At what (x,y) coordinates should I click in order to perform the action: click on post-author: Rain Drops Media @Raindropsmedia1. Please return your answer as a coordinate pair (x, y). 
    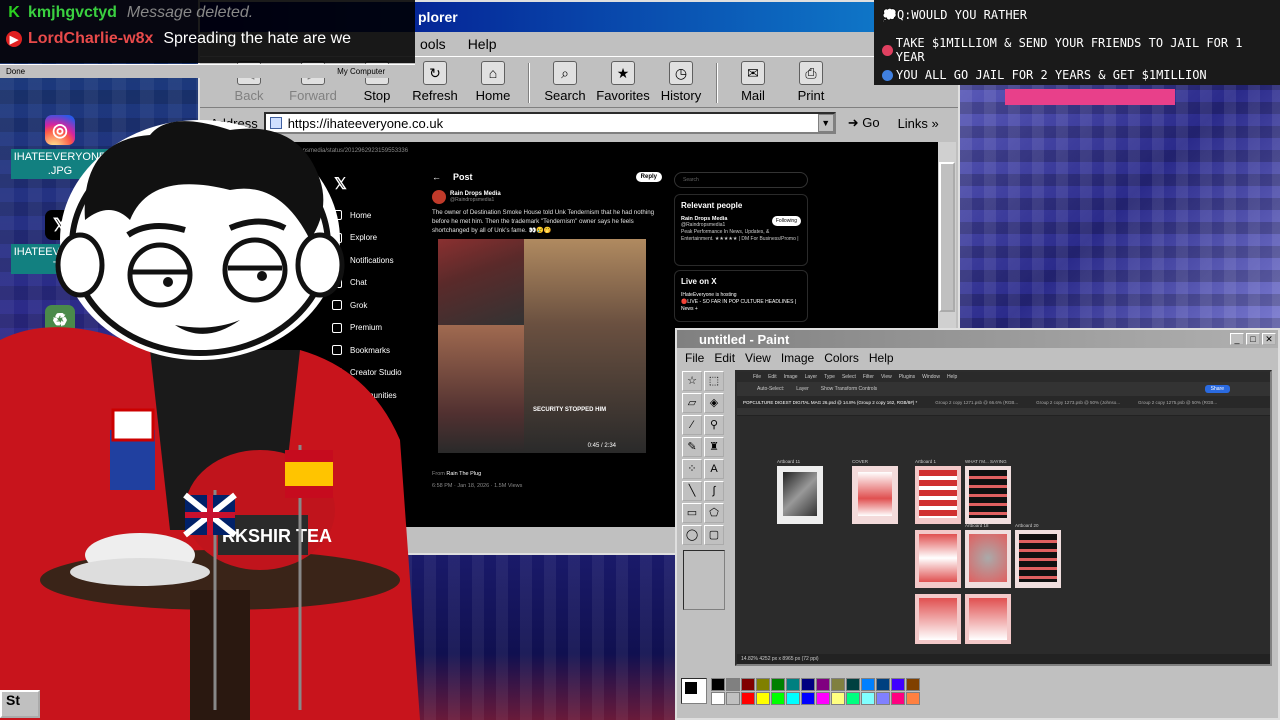
    Looking at the image, I should click on (547, 197).